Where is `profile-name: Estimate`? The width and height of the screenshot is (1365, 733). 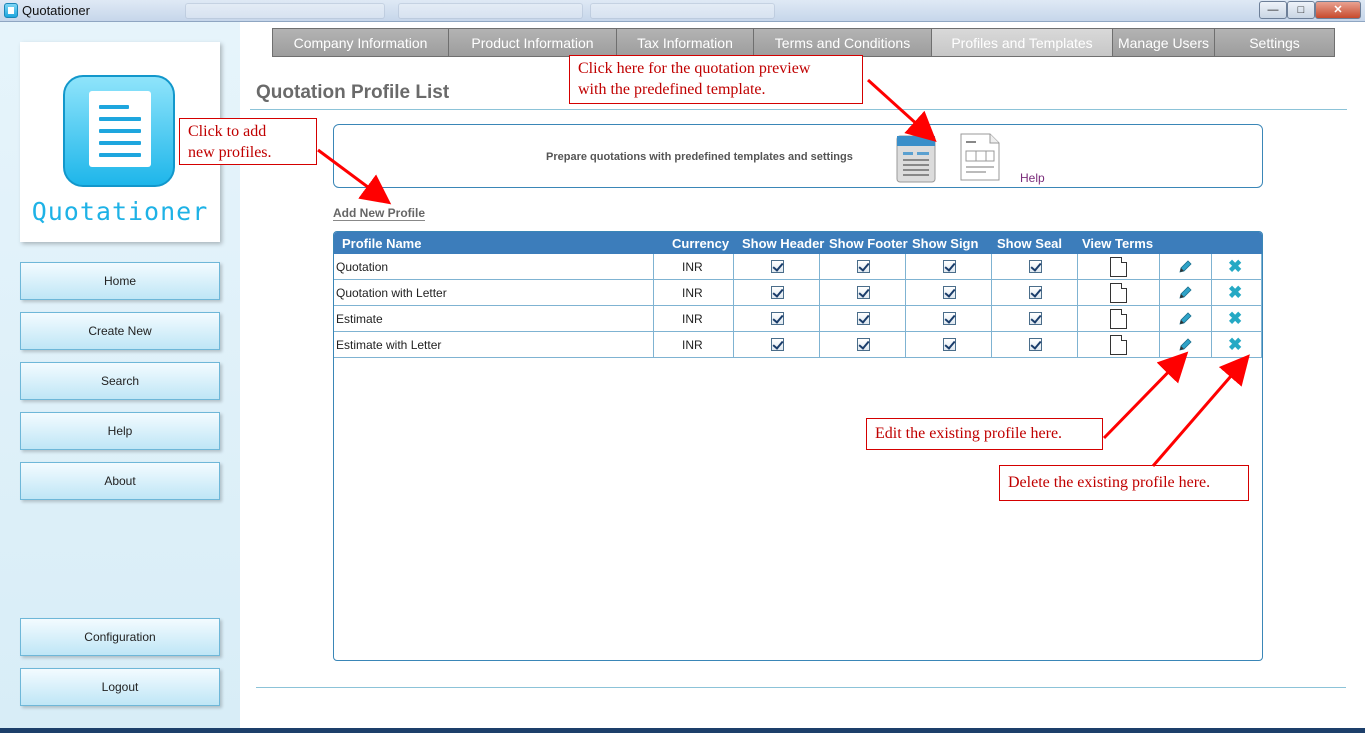
profile-name: Estimate is located at coordinates (359, 319).